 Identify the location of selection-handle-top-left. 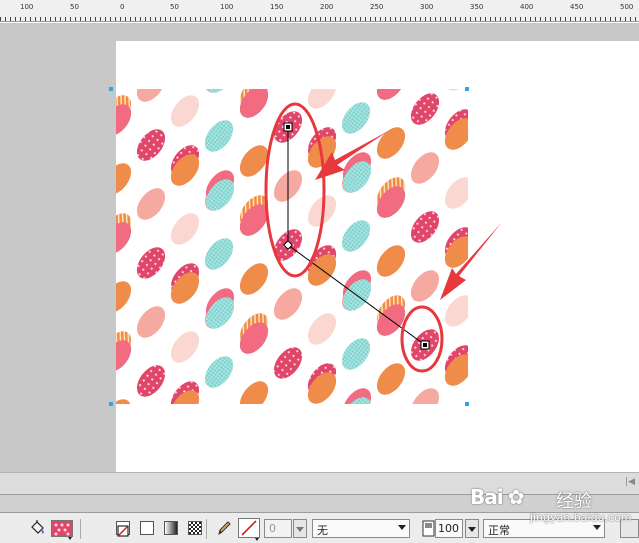
(111, 89).